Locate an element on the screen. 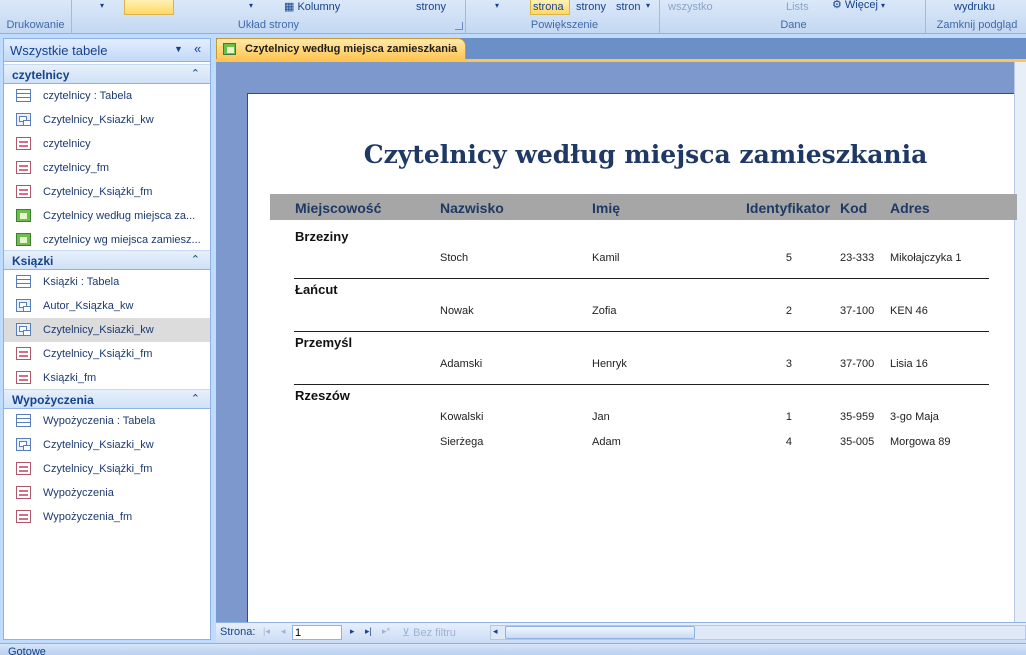 This screenshot has width=1026, height=655. nav-item: Autor_Ksiązka_kw is located at coordinates (107, 306).